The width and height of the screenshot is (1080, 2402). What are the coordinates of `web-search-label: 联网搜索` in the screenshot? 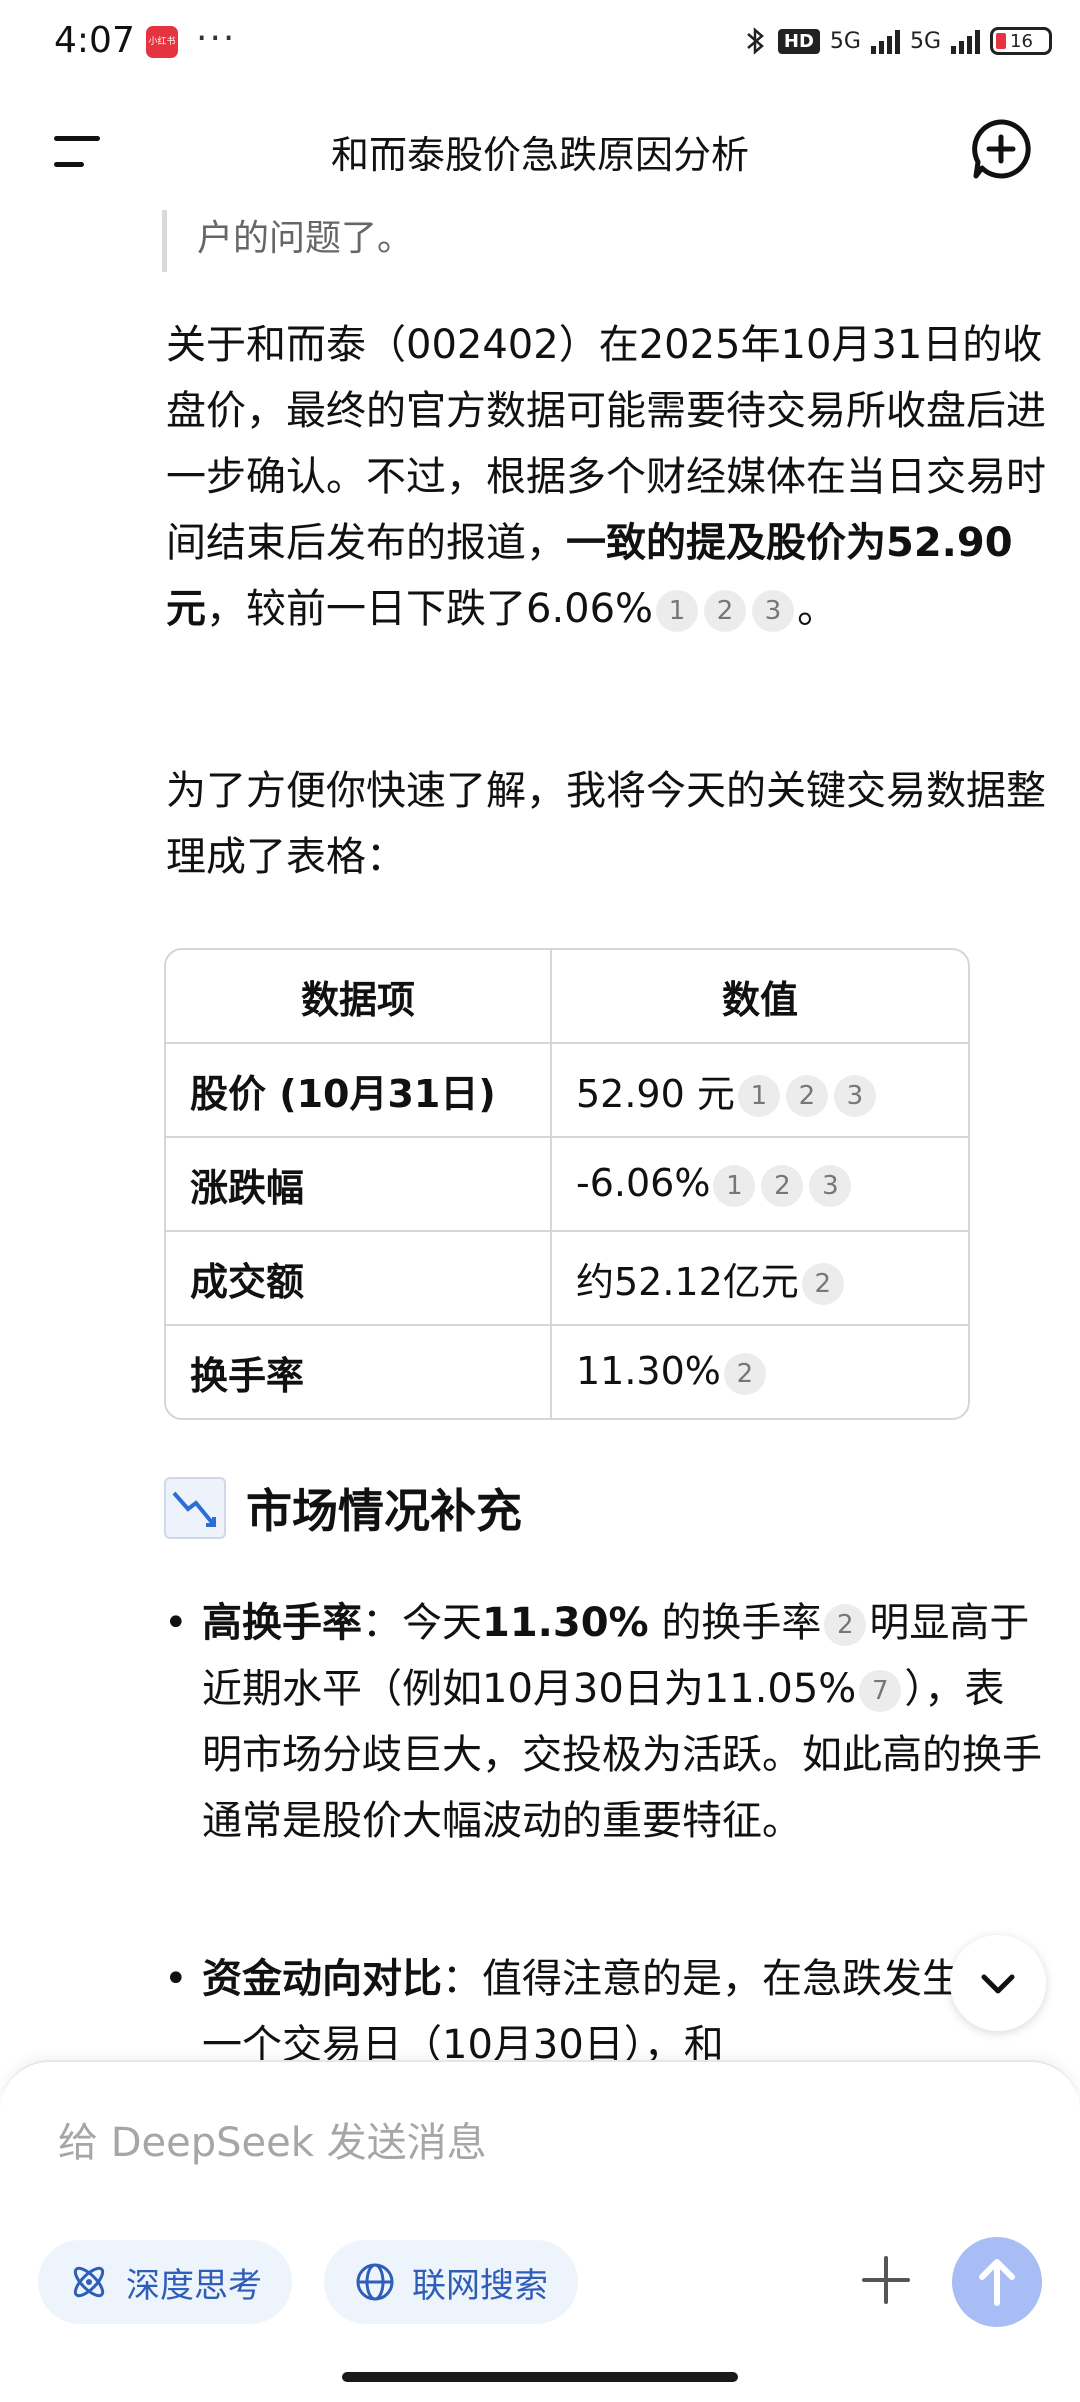 It's located at (480, 2285).